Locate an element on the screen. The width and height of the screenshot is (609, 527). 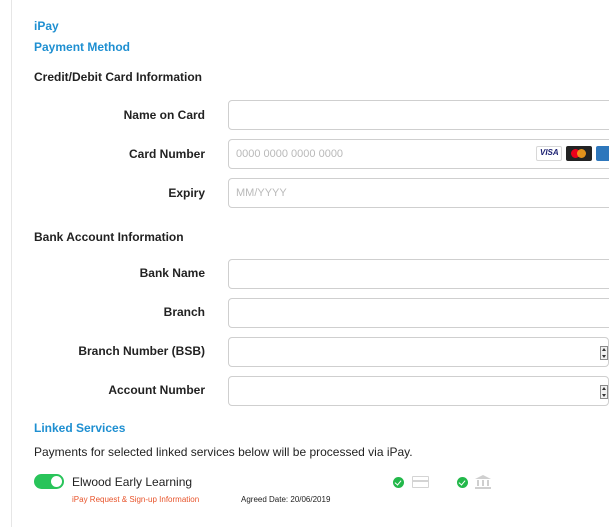
branch-input is located at coordinates (418, 313).